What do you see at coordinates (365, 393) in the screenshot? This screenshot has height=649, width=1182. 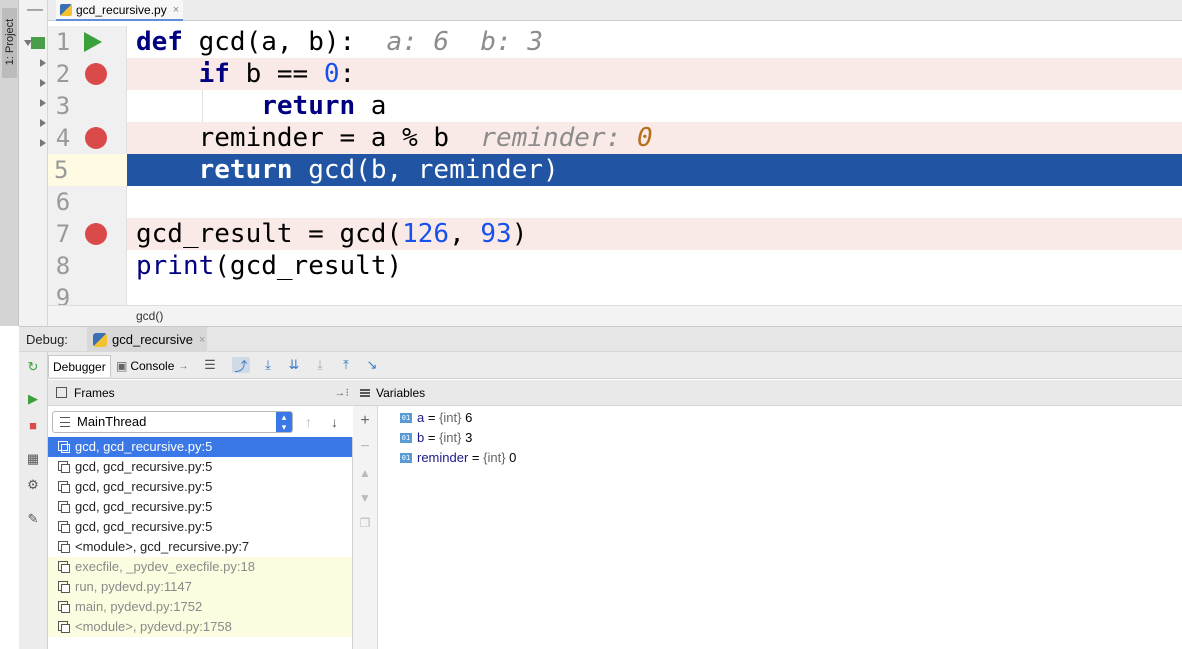 I see `variables-icon` at bounding box center [365, 393].